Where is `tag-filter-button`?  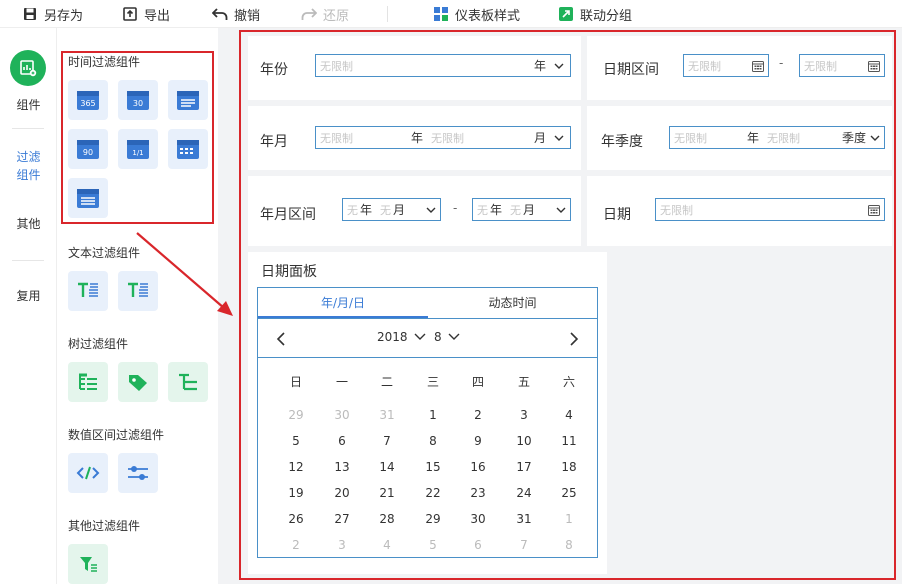 tag-filter-button is located at coordinates (138, 382).